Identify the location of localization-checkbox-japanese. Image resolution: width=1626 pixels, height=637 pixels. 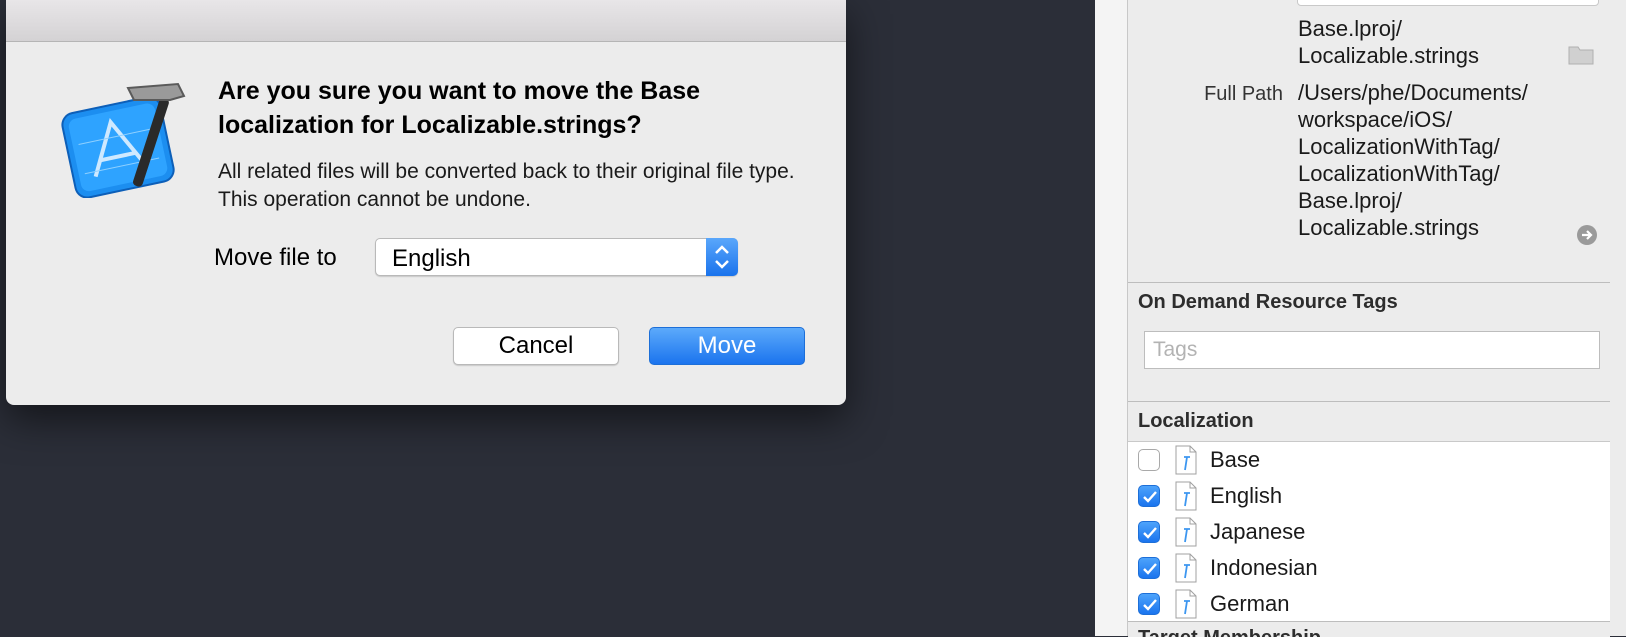
(1149, 532).